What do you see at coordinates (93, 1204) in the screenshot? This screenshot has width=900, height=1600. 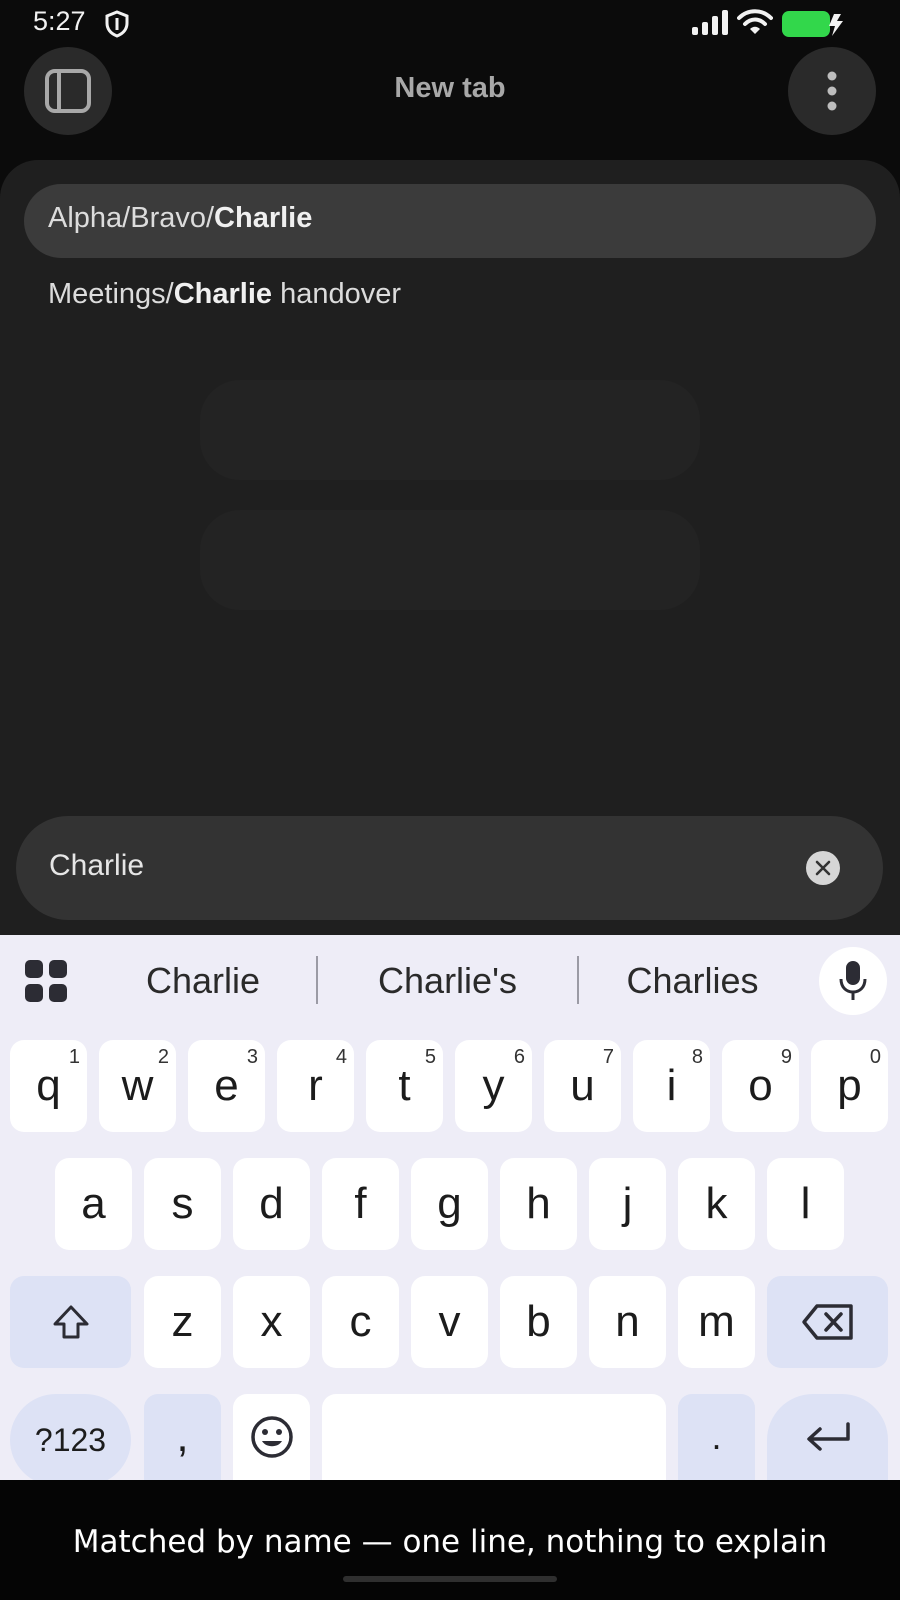 I see `key-a: a` at bounding box center [93, 1204].